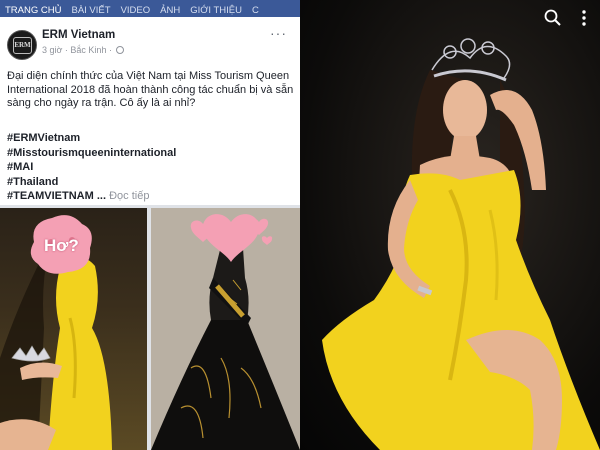 This screenshot has width=600, height=450. Describe the element at coordinates (33, 10) in the screenshot. I see `tab-home: TRANG CHỦ` at that location.